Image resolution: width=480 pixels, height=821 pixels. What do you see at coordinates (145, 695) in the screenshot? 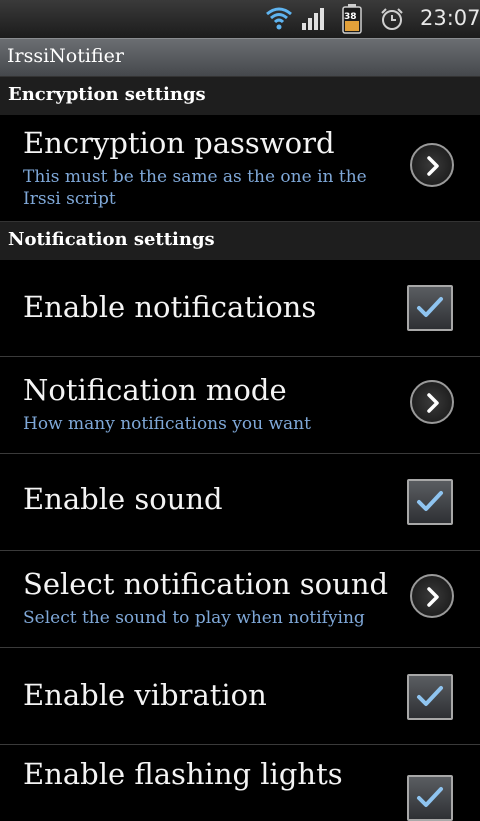
I see `pref-title: Enable vibration` at bounding box center [145, 695].